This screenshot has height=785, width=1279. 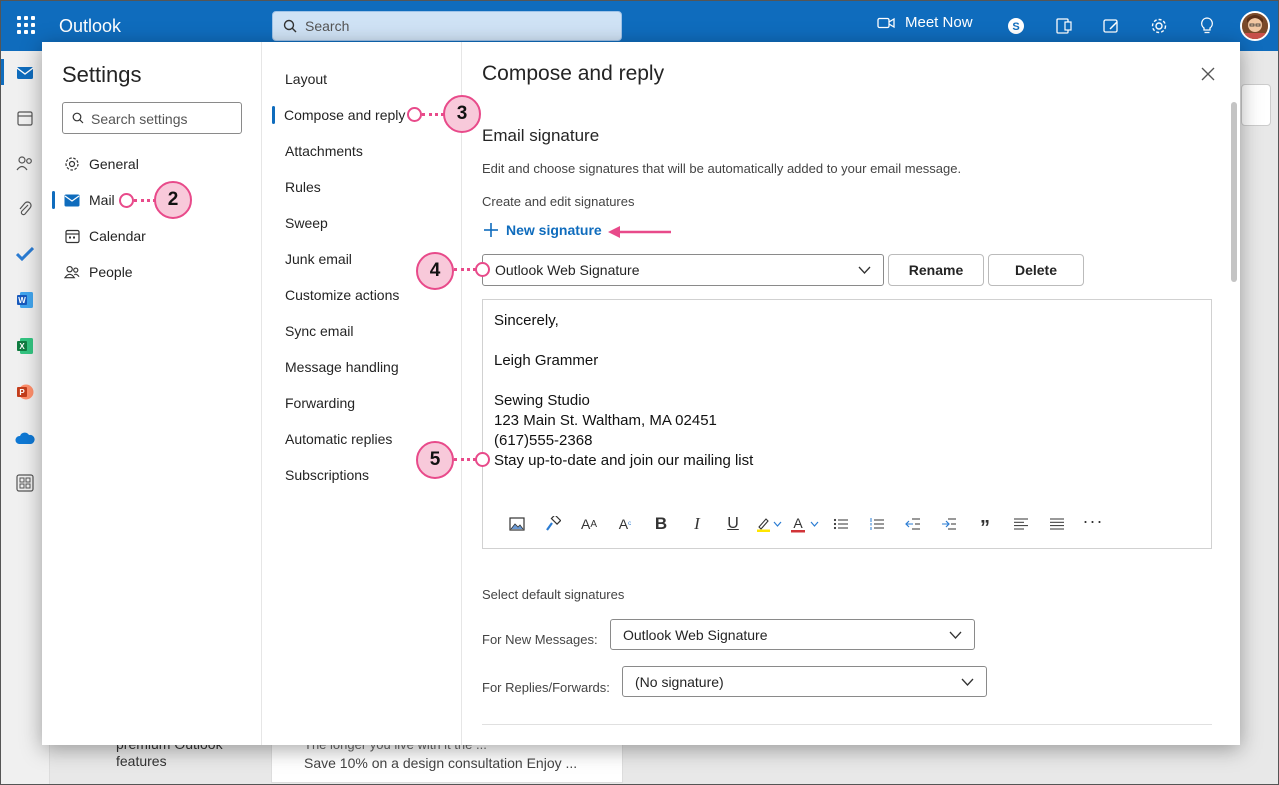 What do you see at coordinates (22, 346) in the screenshot?
I see `svg-text: X` at bounding box center [22, 346].